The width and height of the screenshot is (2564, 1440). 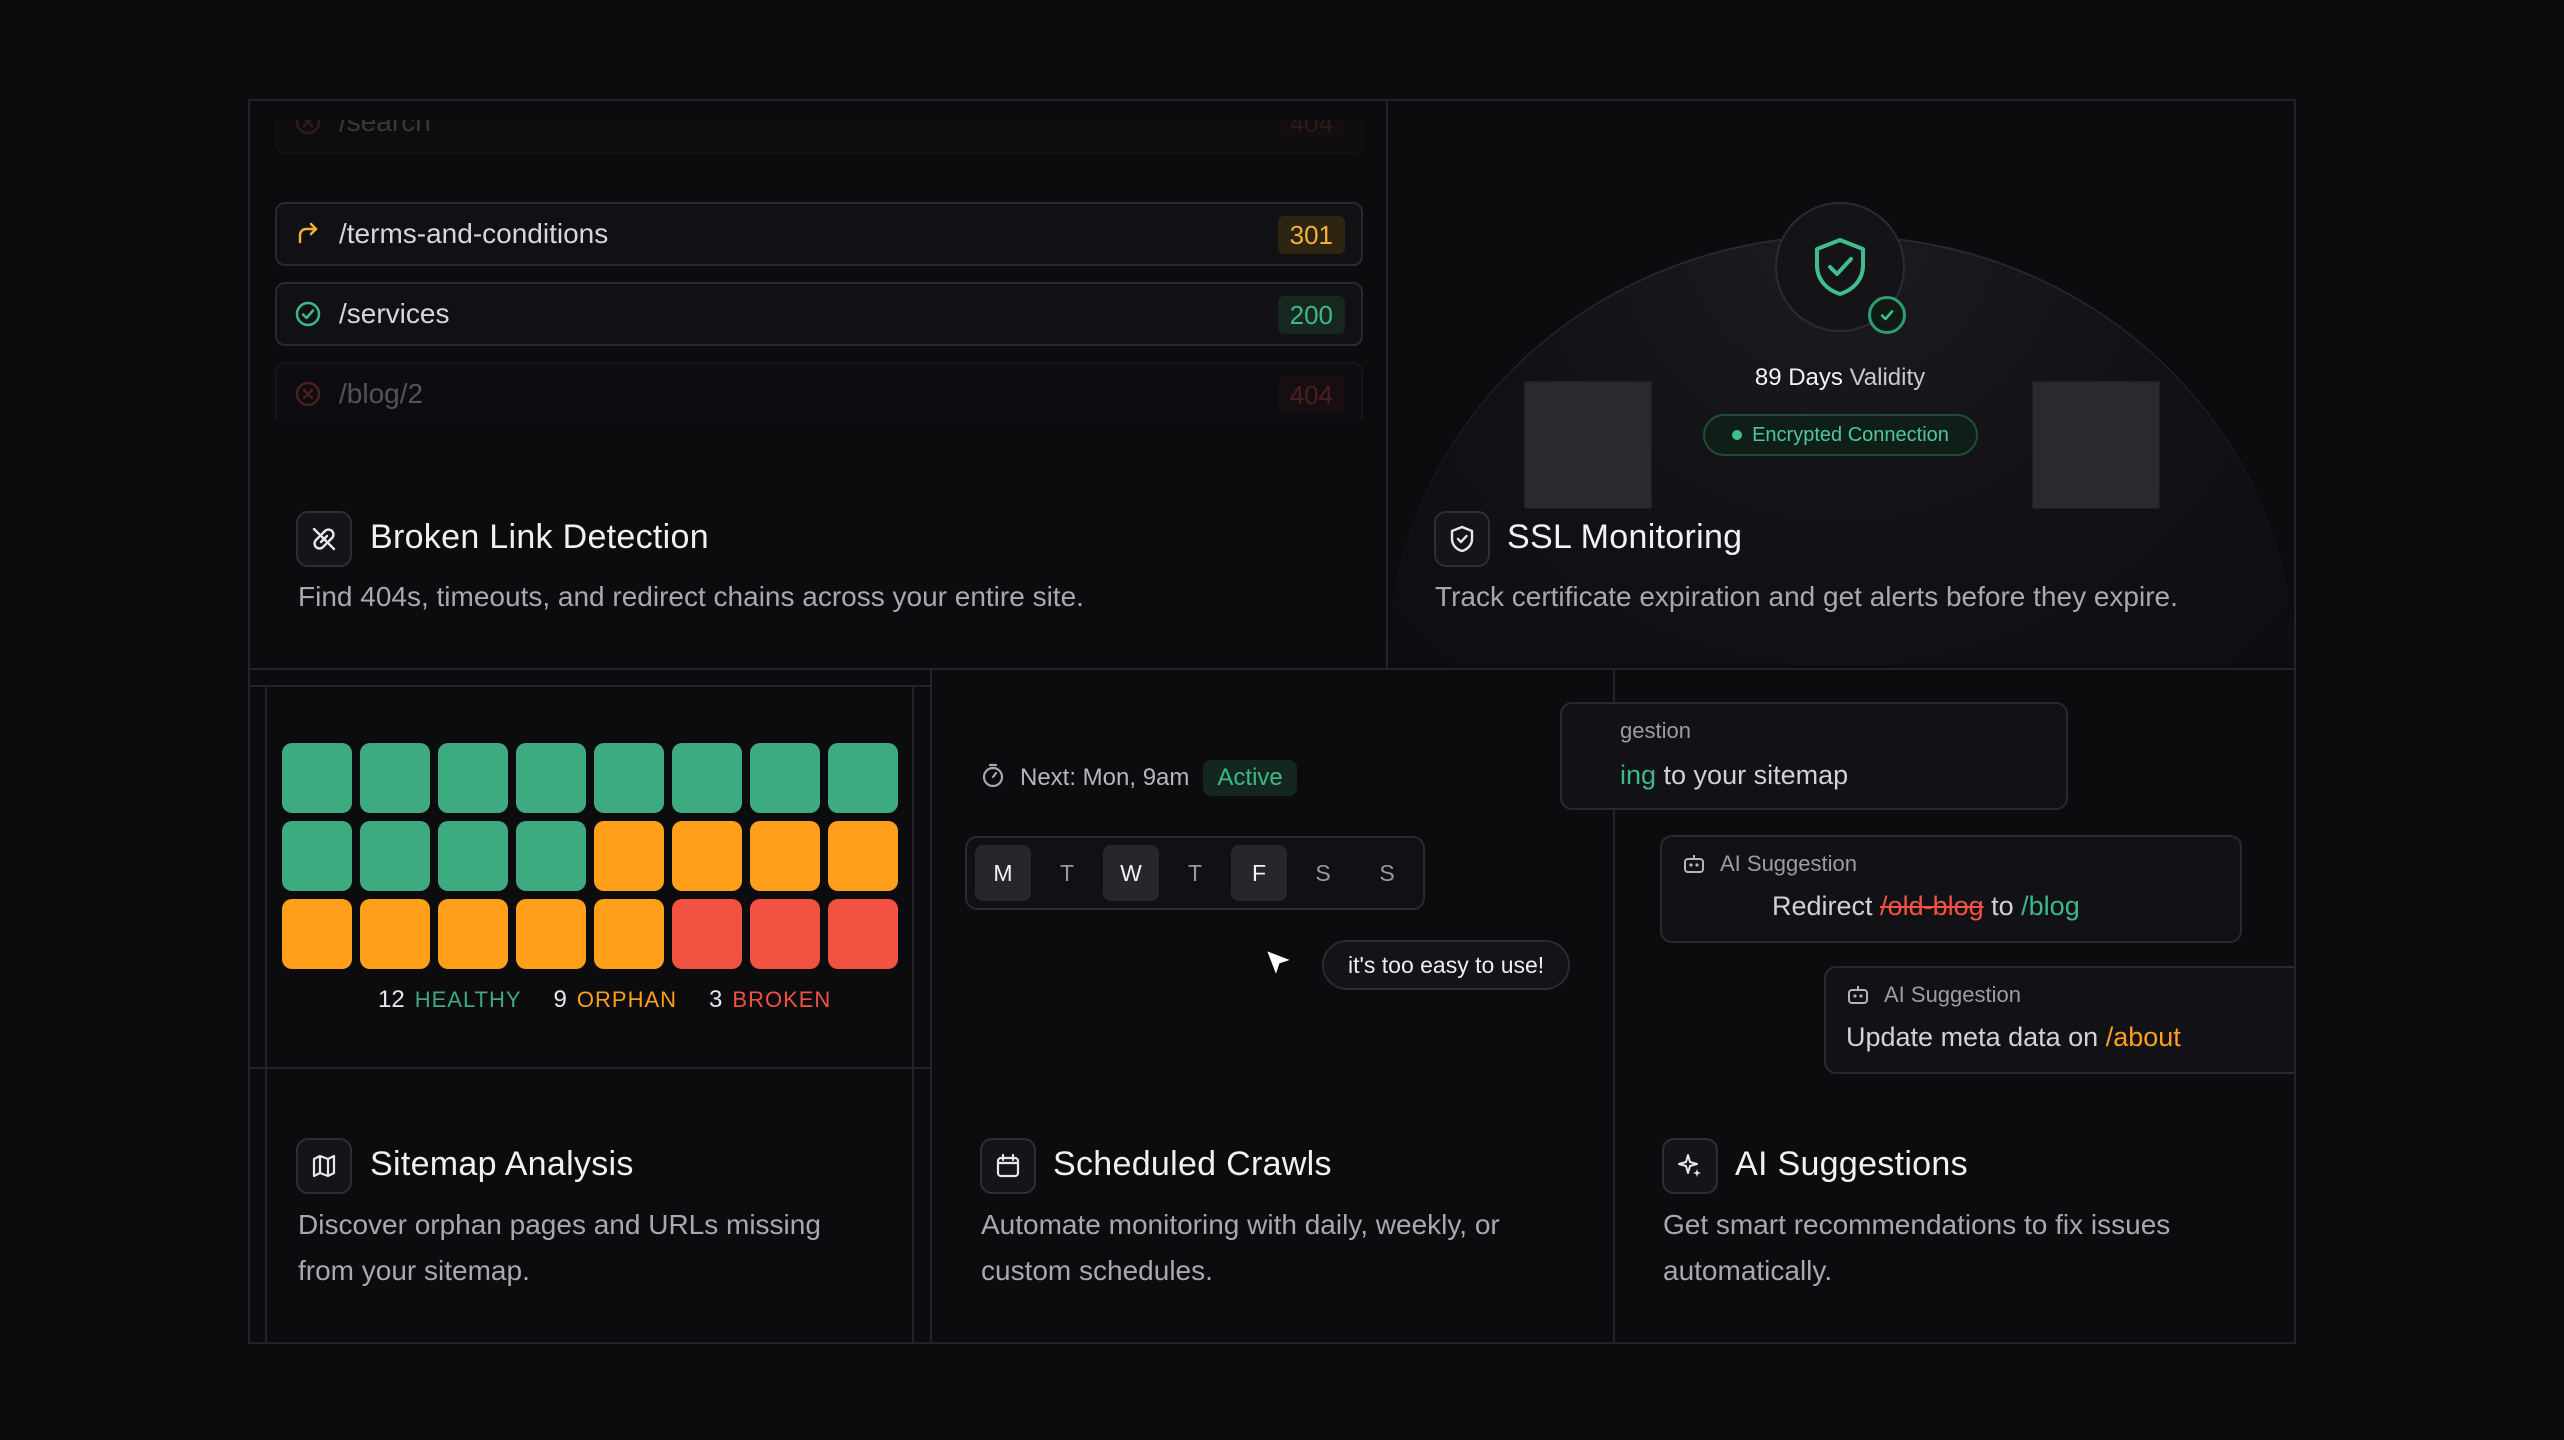 I want to click on encrypted-label: Encrypted Connection, so click(x=1850, y=434).